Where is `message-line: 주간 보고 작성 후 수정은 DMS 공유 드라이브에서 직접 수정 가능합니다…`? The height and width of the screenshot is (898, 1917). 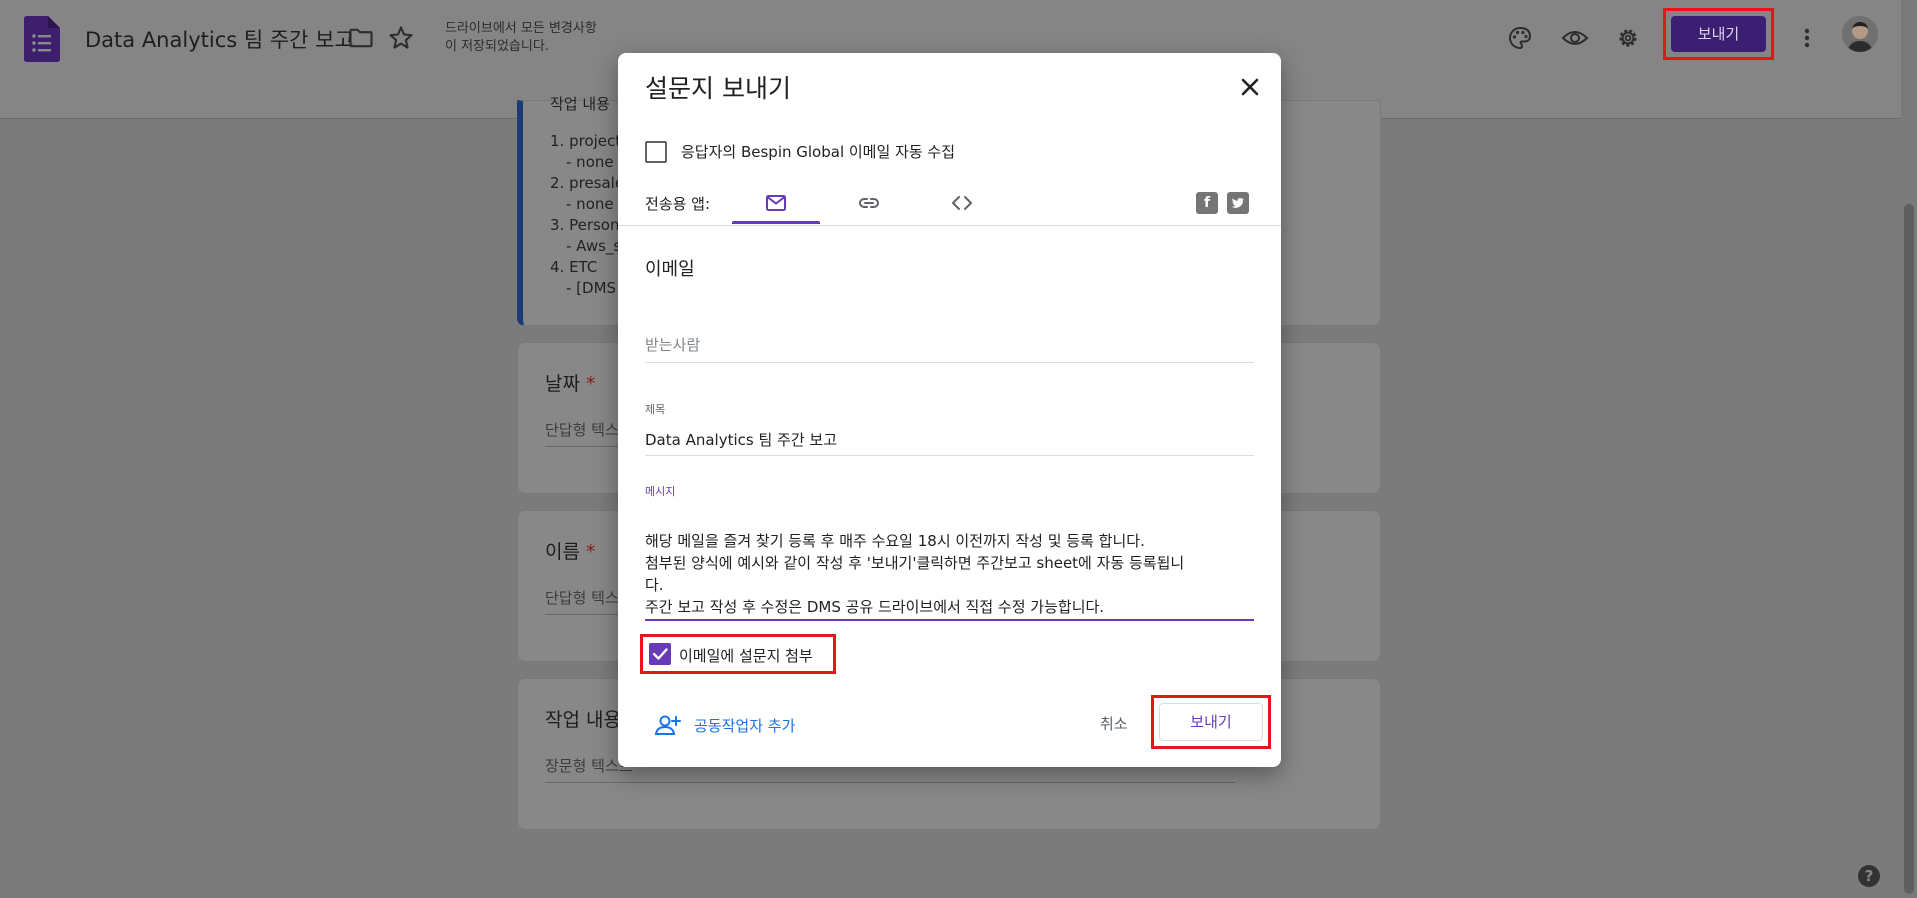
message-line: 주간 보고 작성 후 수정은 DMS 공유 드라이브에서 직접 수정 가능합니다… is located at coordinates (875, 607).